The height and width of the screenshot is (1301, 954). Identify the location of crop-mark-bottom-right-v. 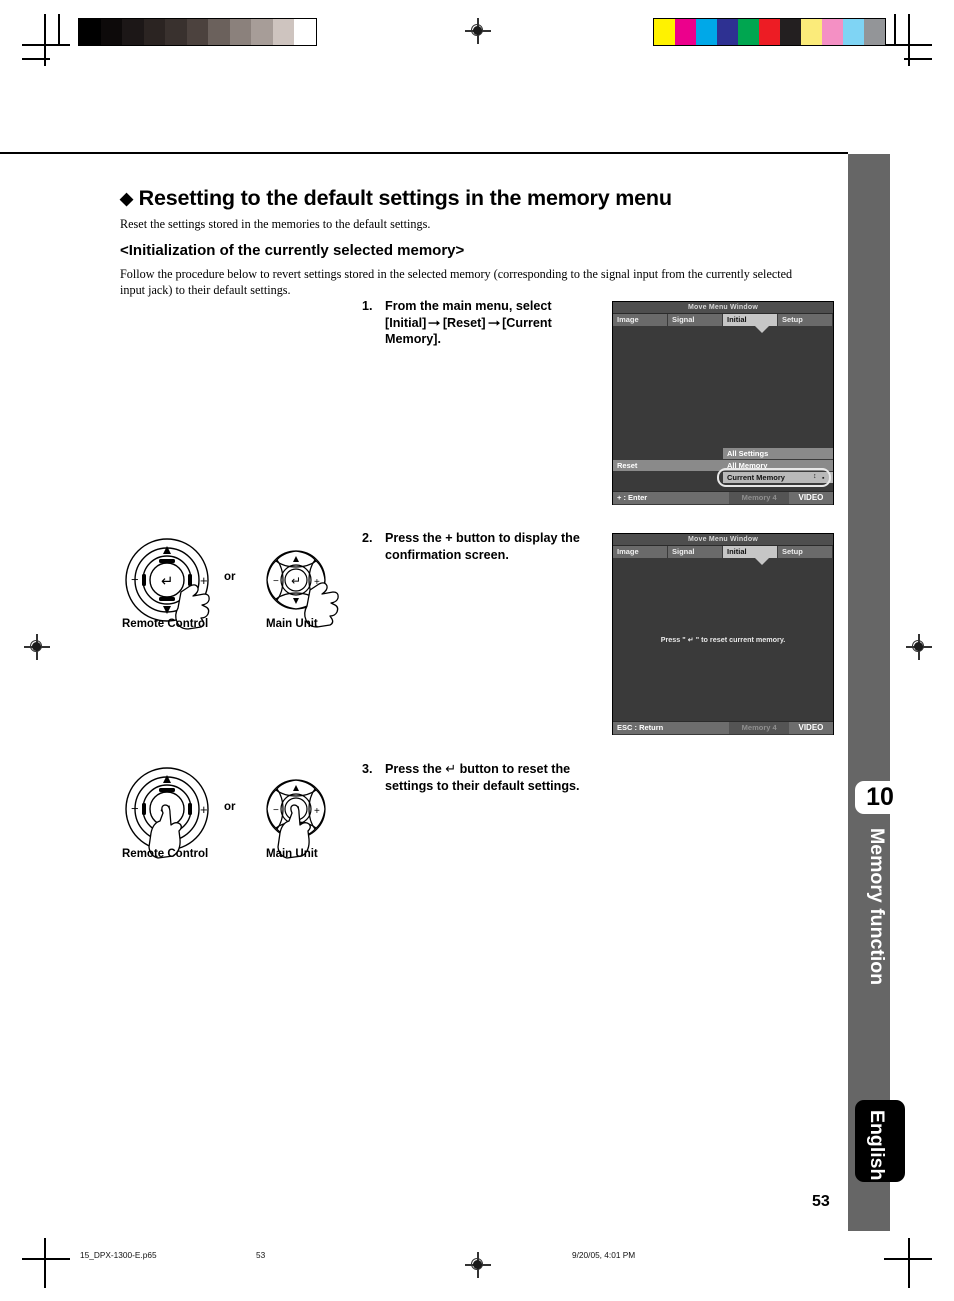
(909, 1263).